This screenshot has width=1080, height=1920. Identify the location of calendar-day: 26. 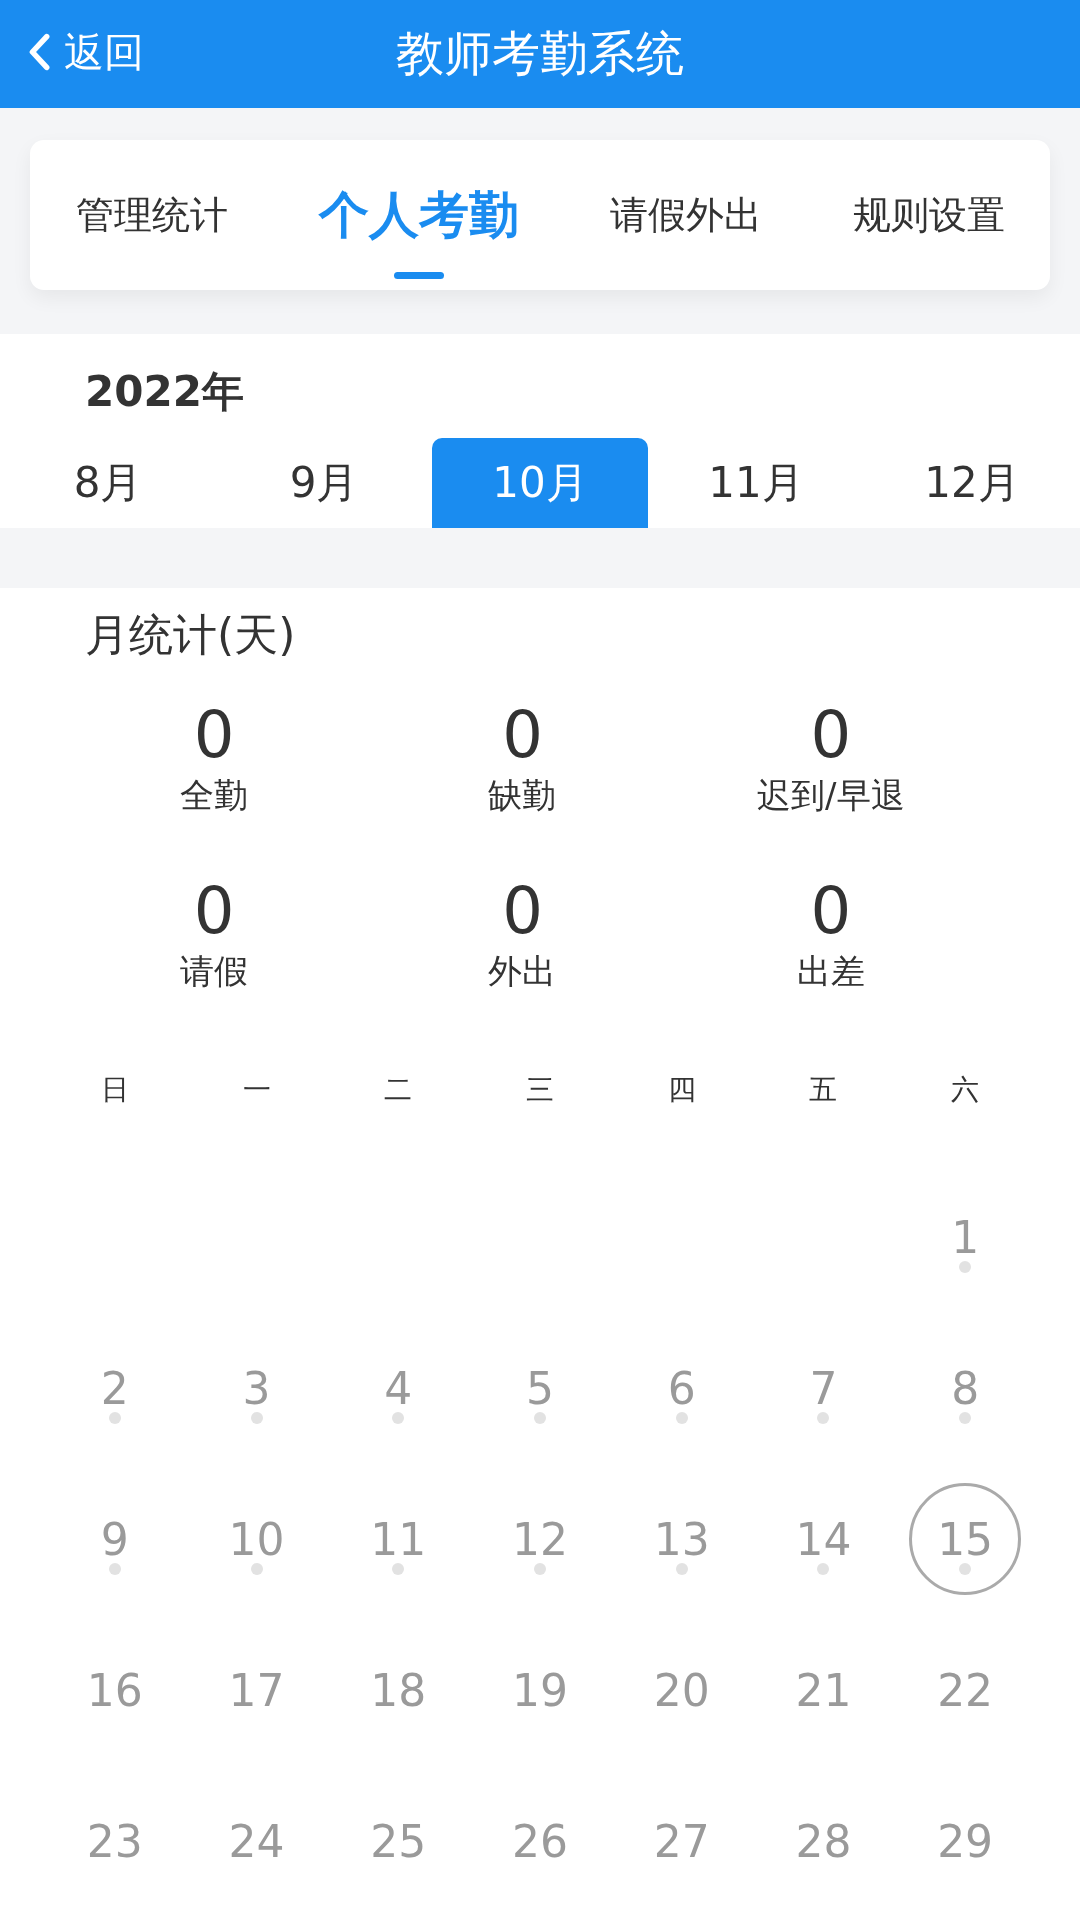
(540, 1841).